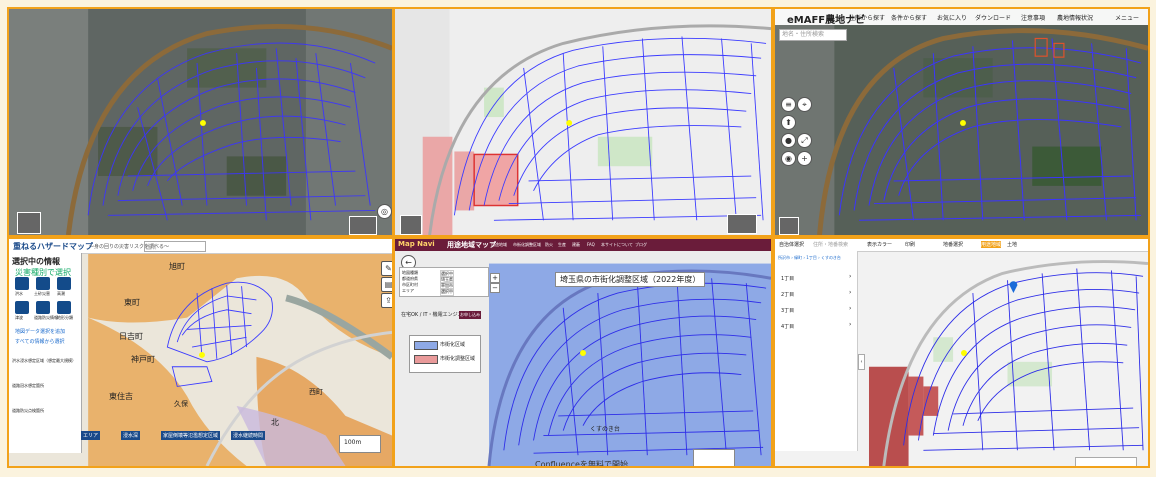 The image size is (1156, 477). I want to click on zoning-form: 地図種類 選択中 都道府県 埼玉県 市区町村 草加市 エリア 選択中, so click(444, 282).